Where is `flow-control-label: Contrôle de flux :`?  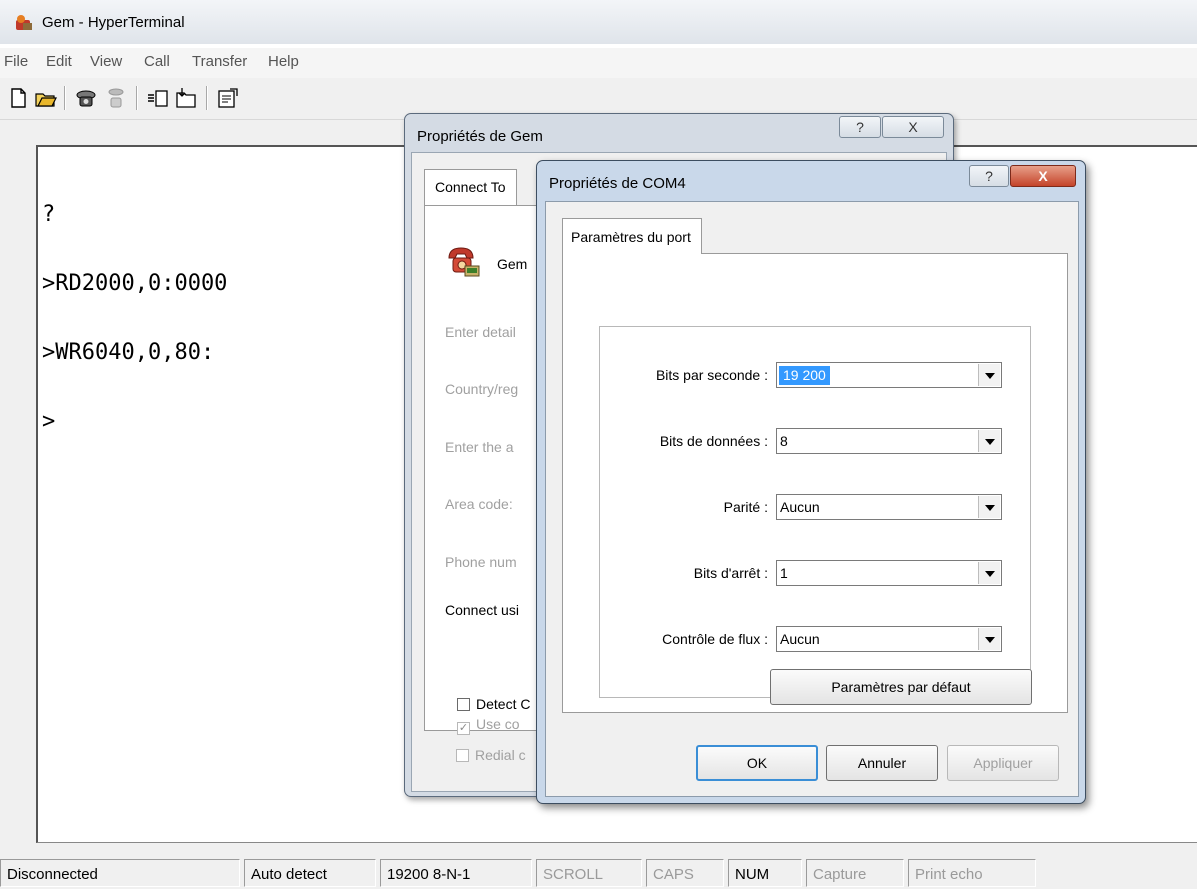
flow-control-label: Contrôle de flux : is located at coordinates (715, 639).